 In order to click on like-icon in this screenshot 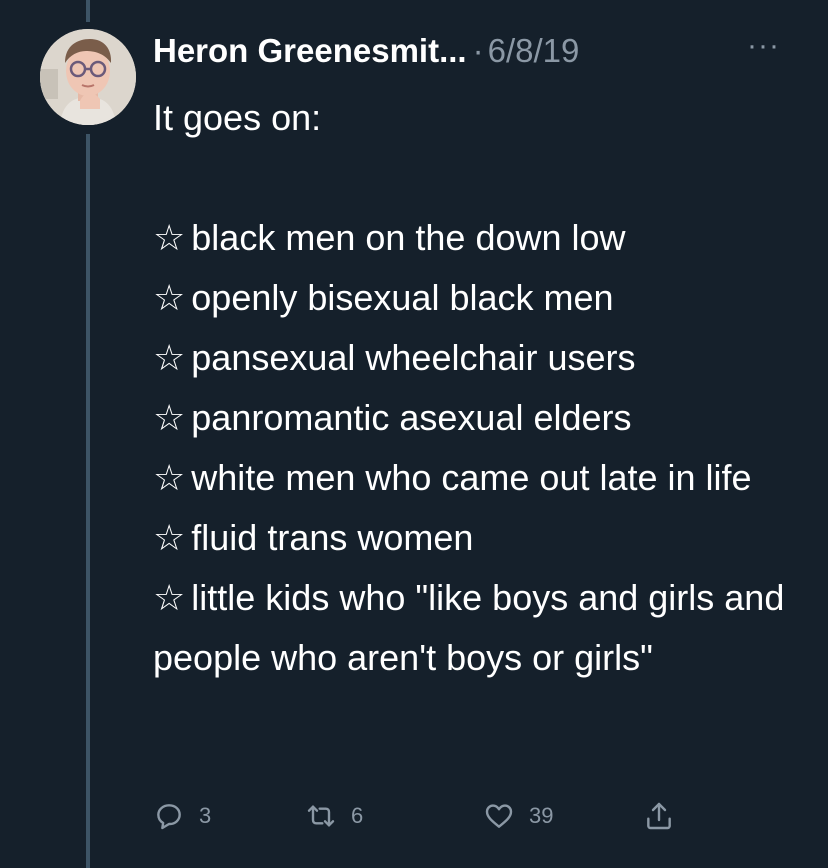, I will do `click(499, 816)`.